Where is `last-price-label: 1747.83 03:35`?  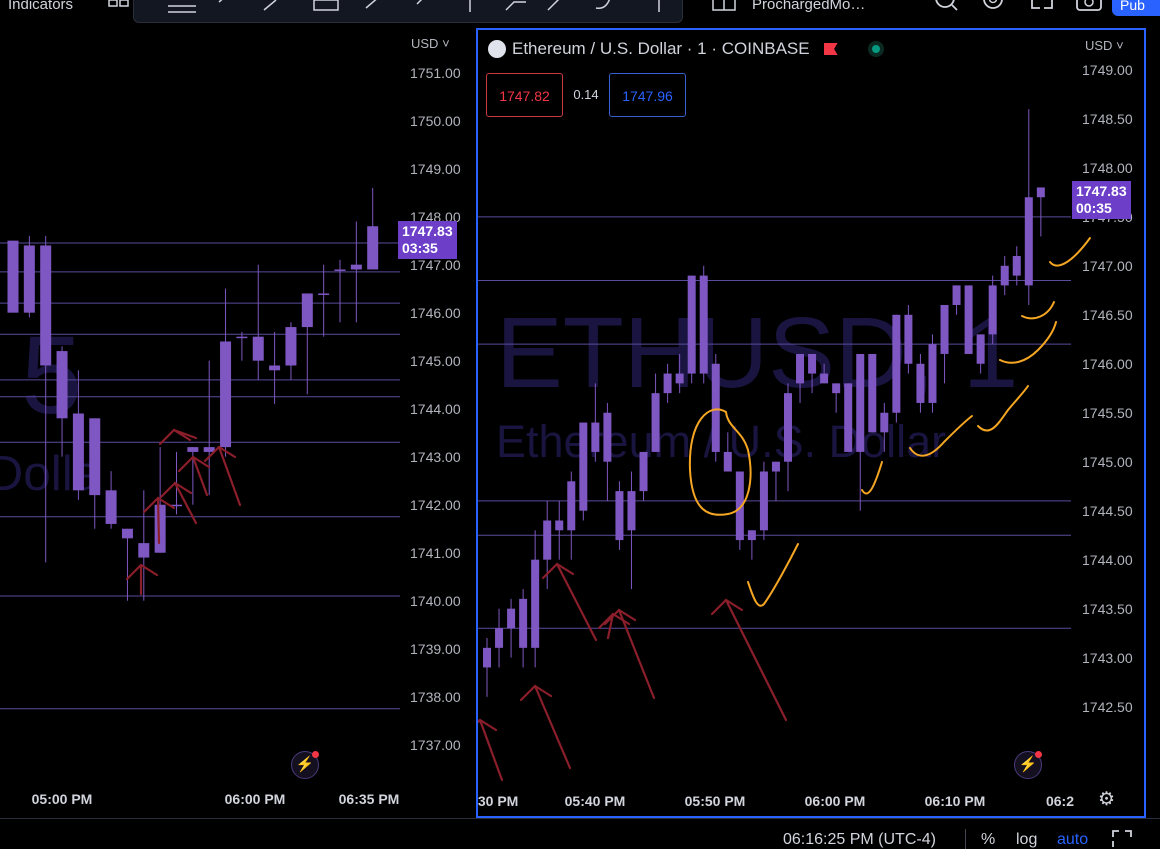 last-price-label: 1747.83 03:35 is located at coordinates (427, 239).